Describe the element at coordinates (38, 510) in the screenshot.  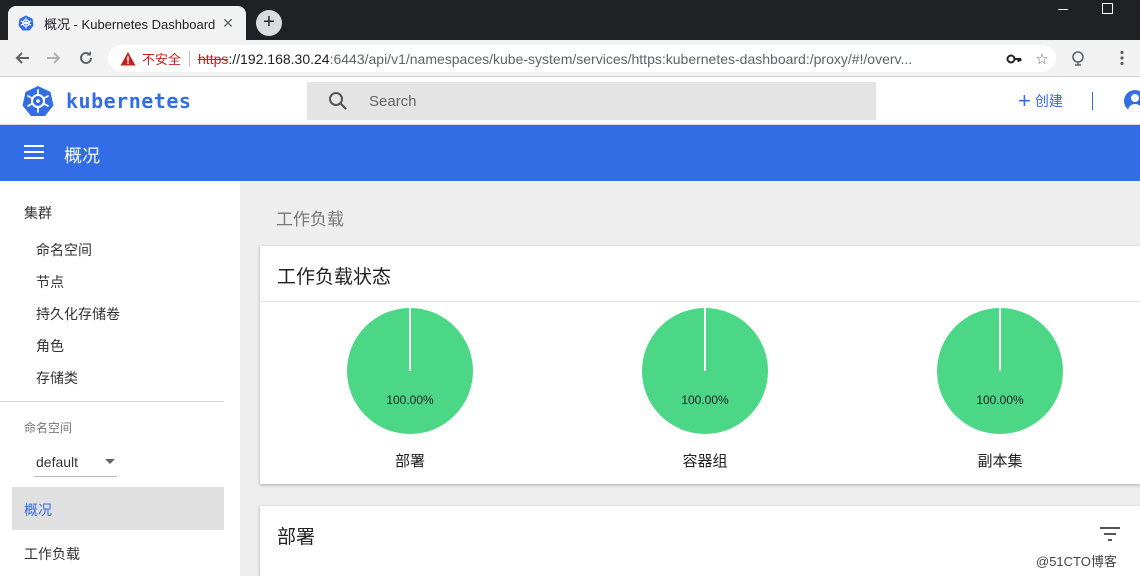
I see `sidebar-item-overview-label: 概况` at that location.